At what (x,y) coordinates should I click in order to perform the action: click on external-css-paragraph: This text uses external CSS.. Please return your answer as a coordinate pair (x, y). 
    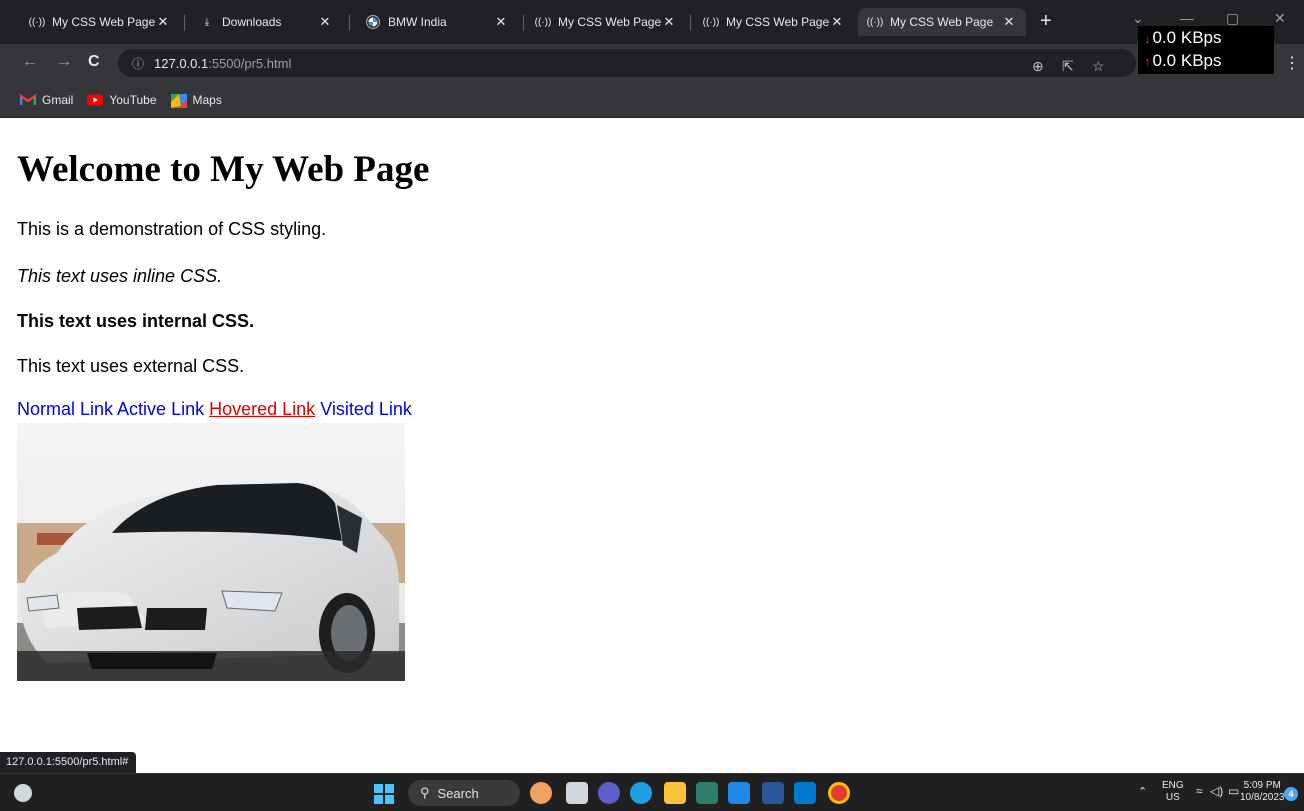
    Looking at the image, I should click on (131, 366).